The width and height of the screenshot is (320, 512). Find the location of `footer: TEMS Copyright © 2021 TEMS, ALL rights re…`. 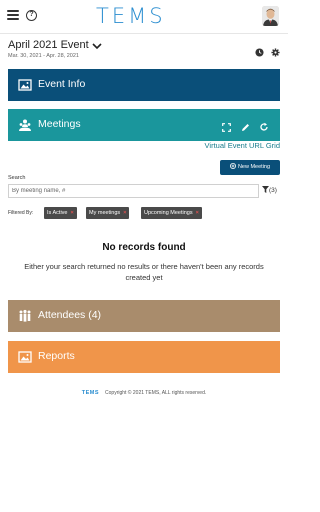

footer: TEMS Copyright © 2021 TEMS, ALL rights re… is located at coordinates (144, 393).